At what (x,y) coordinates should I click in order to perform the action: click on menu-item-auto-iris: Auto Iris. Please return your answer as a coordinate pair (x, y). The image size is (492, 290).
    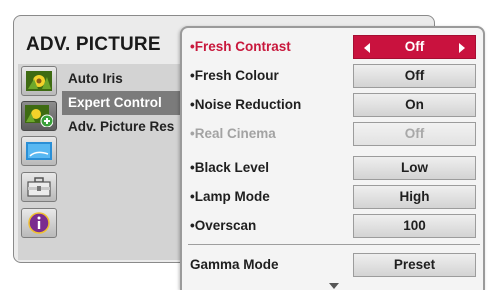
    Looking at the image, I should click on (95, 79).